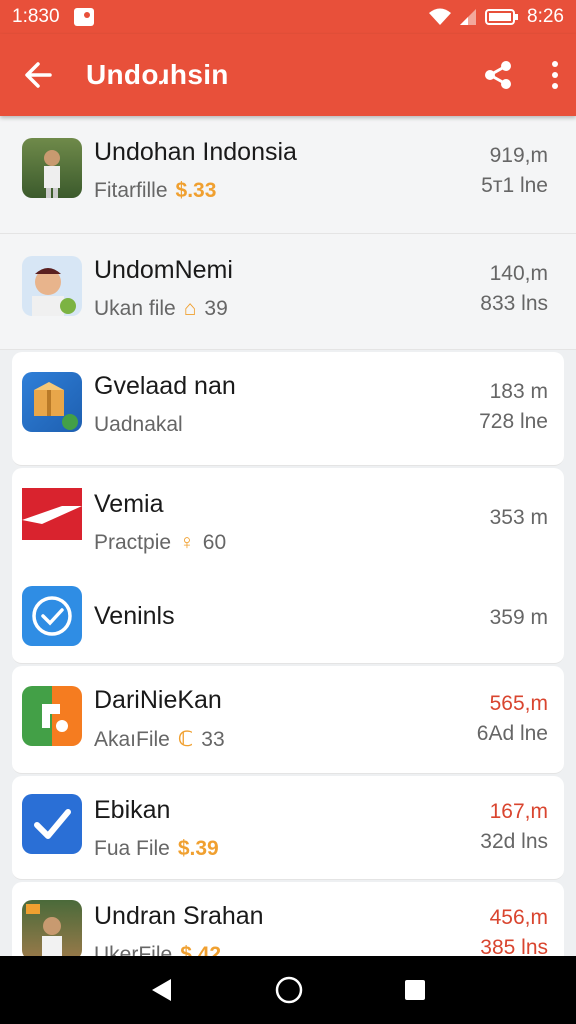 This screenshot has width=576, height=1024. What do you see at coordinates (514, 303) in the screenshot?
I see `item-lines: 833 lns` at bounding box center [514, 303].